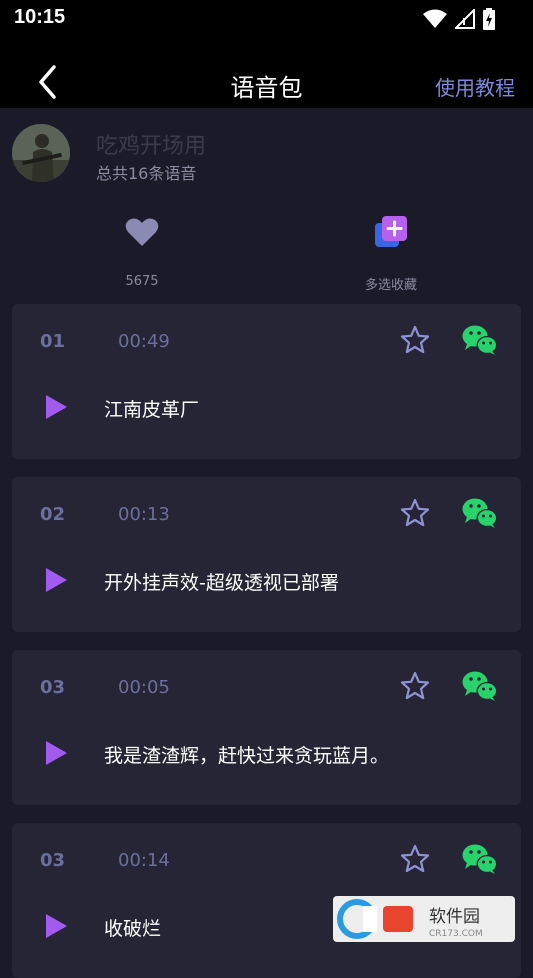  What do you see at coordinates (152, 410) in the screenshot?
I see `item-title: 江南皮革厂` at bounding box center [152, 410].